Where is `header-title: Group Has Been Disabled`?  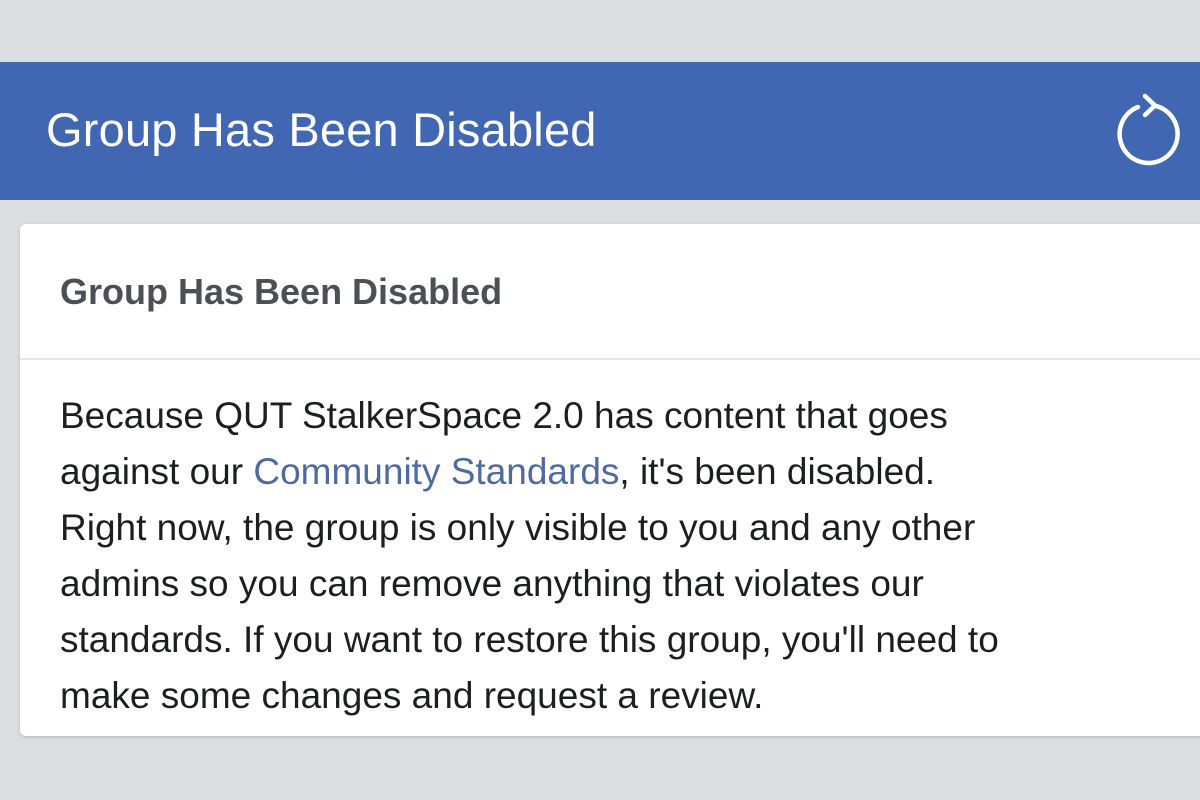 header-title: Group Has Been Disabled is located at coordinates (321, 129).